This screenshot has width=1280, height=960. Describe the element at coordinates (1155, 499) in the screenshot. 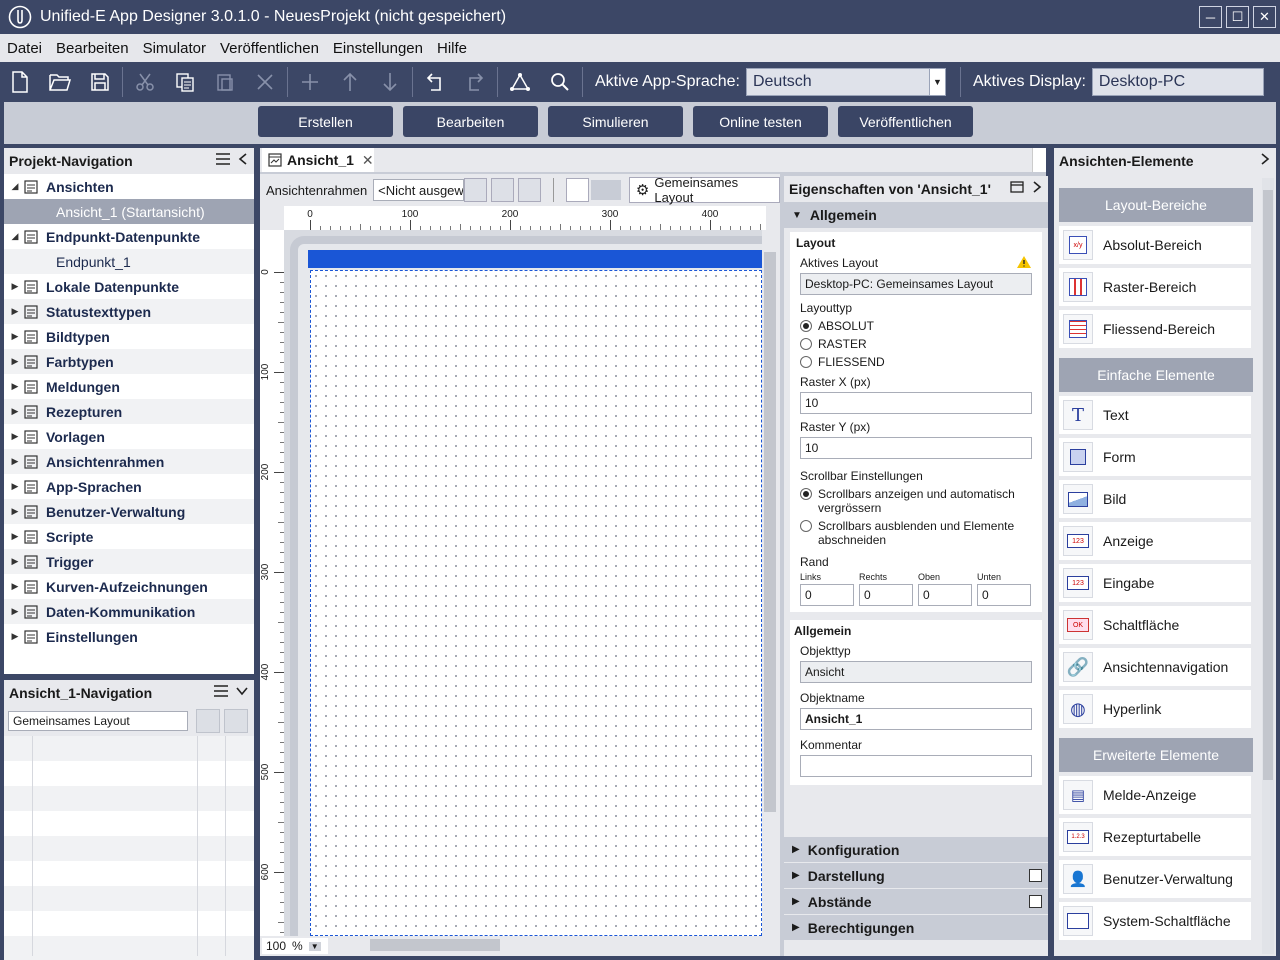

I see `element-item: Bild` at that location.